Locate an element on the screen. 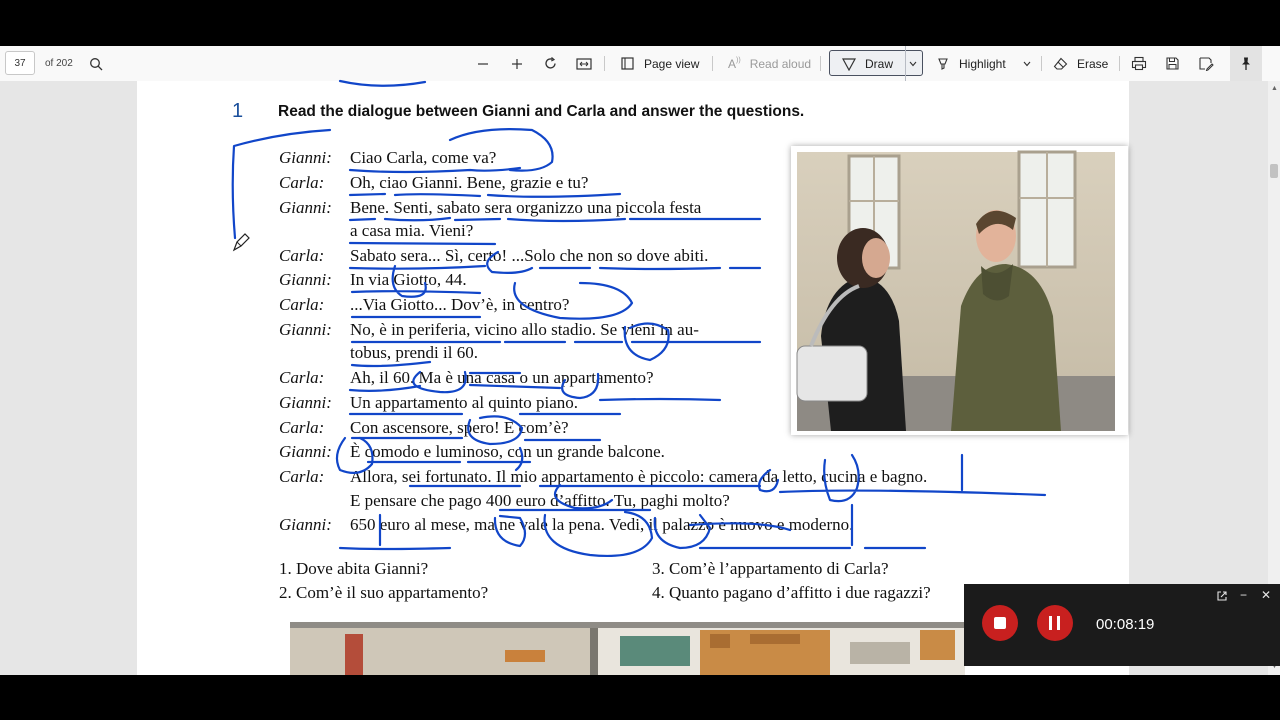 Image resolution: width=1280 pixels, height=720 pixels. search-icon is located at coordinates (96, 63).